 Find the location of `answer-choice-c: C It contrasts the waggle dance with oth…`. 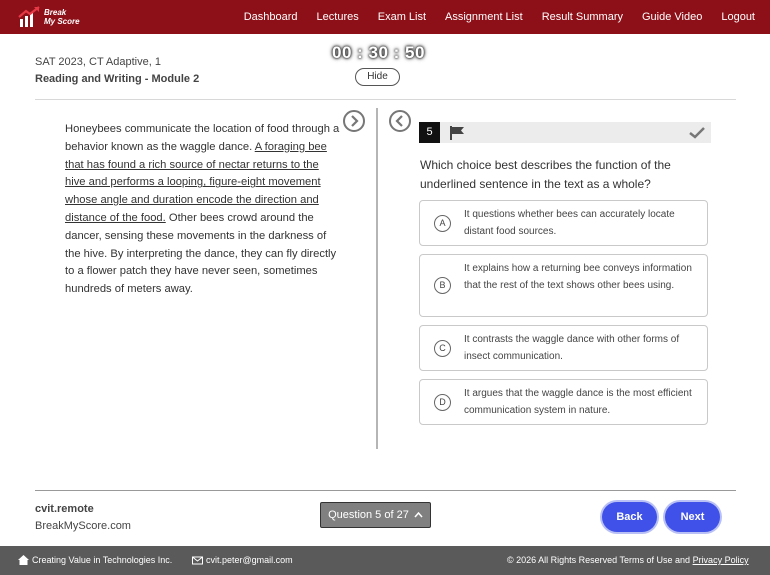

answer-choice-c: C It contrasts the waggle dance with oth… is located at coordinates (563, 348).